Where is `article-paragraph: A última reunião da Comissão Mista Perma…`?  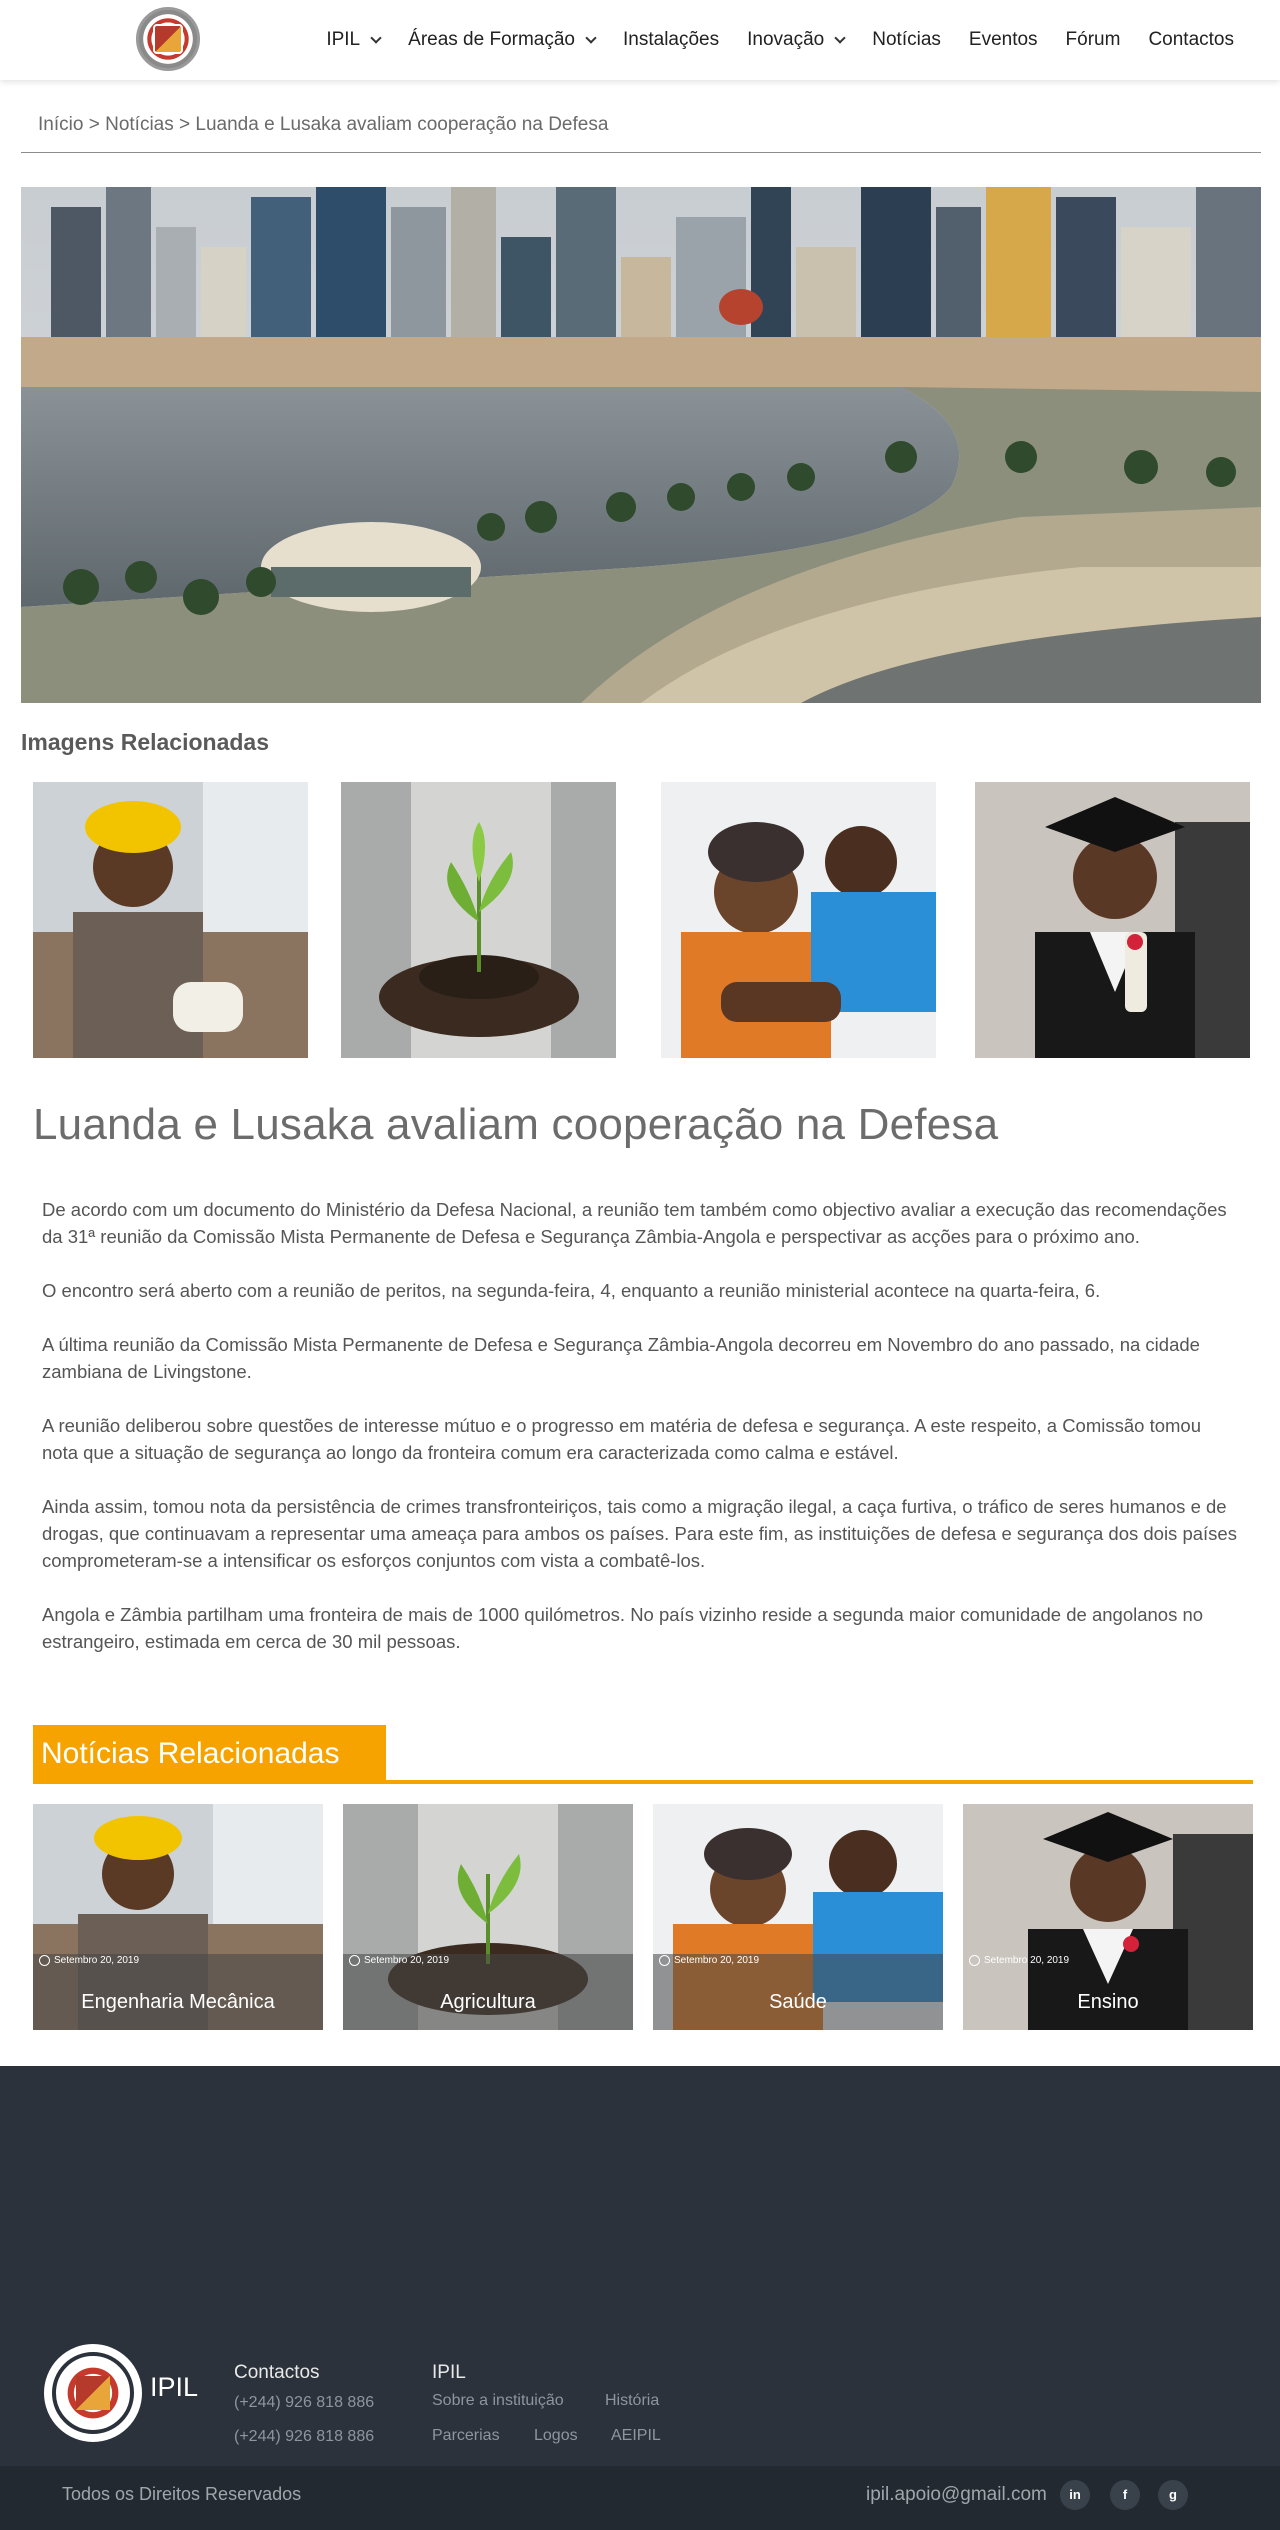 article-paragraph: A última reunião da Comissão Mista Perma… is located at coordinates (621, 1358).